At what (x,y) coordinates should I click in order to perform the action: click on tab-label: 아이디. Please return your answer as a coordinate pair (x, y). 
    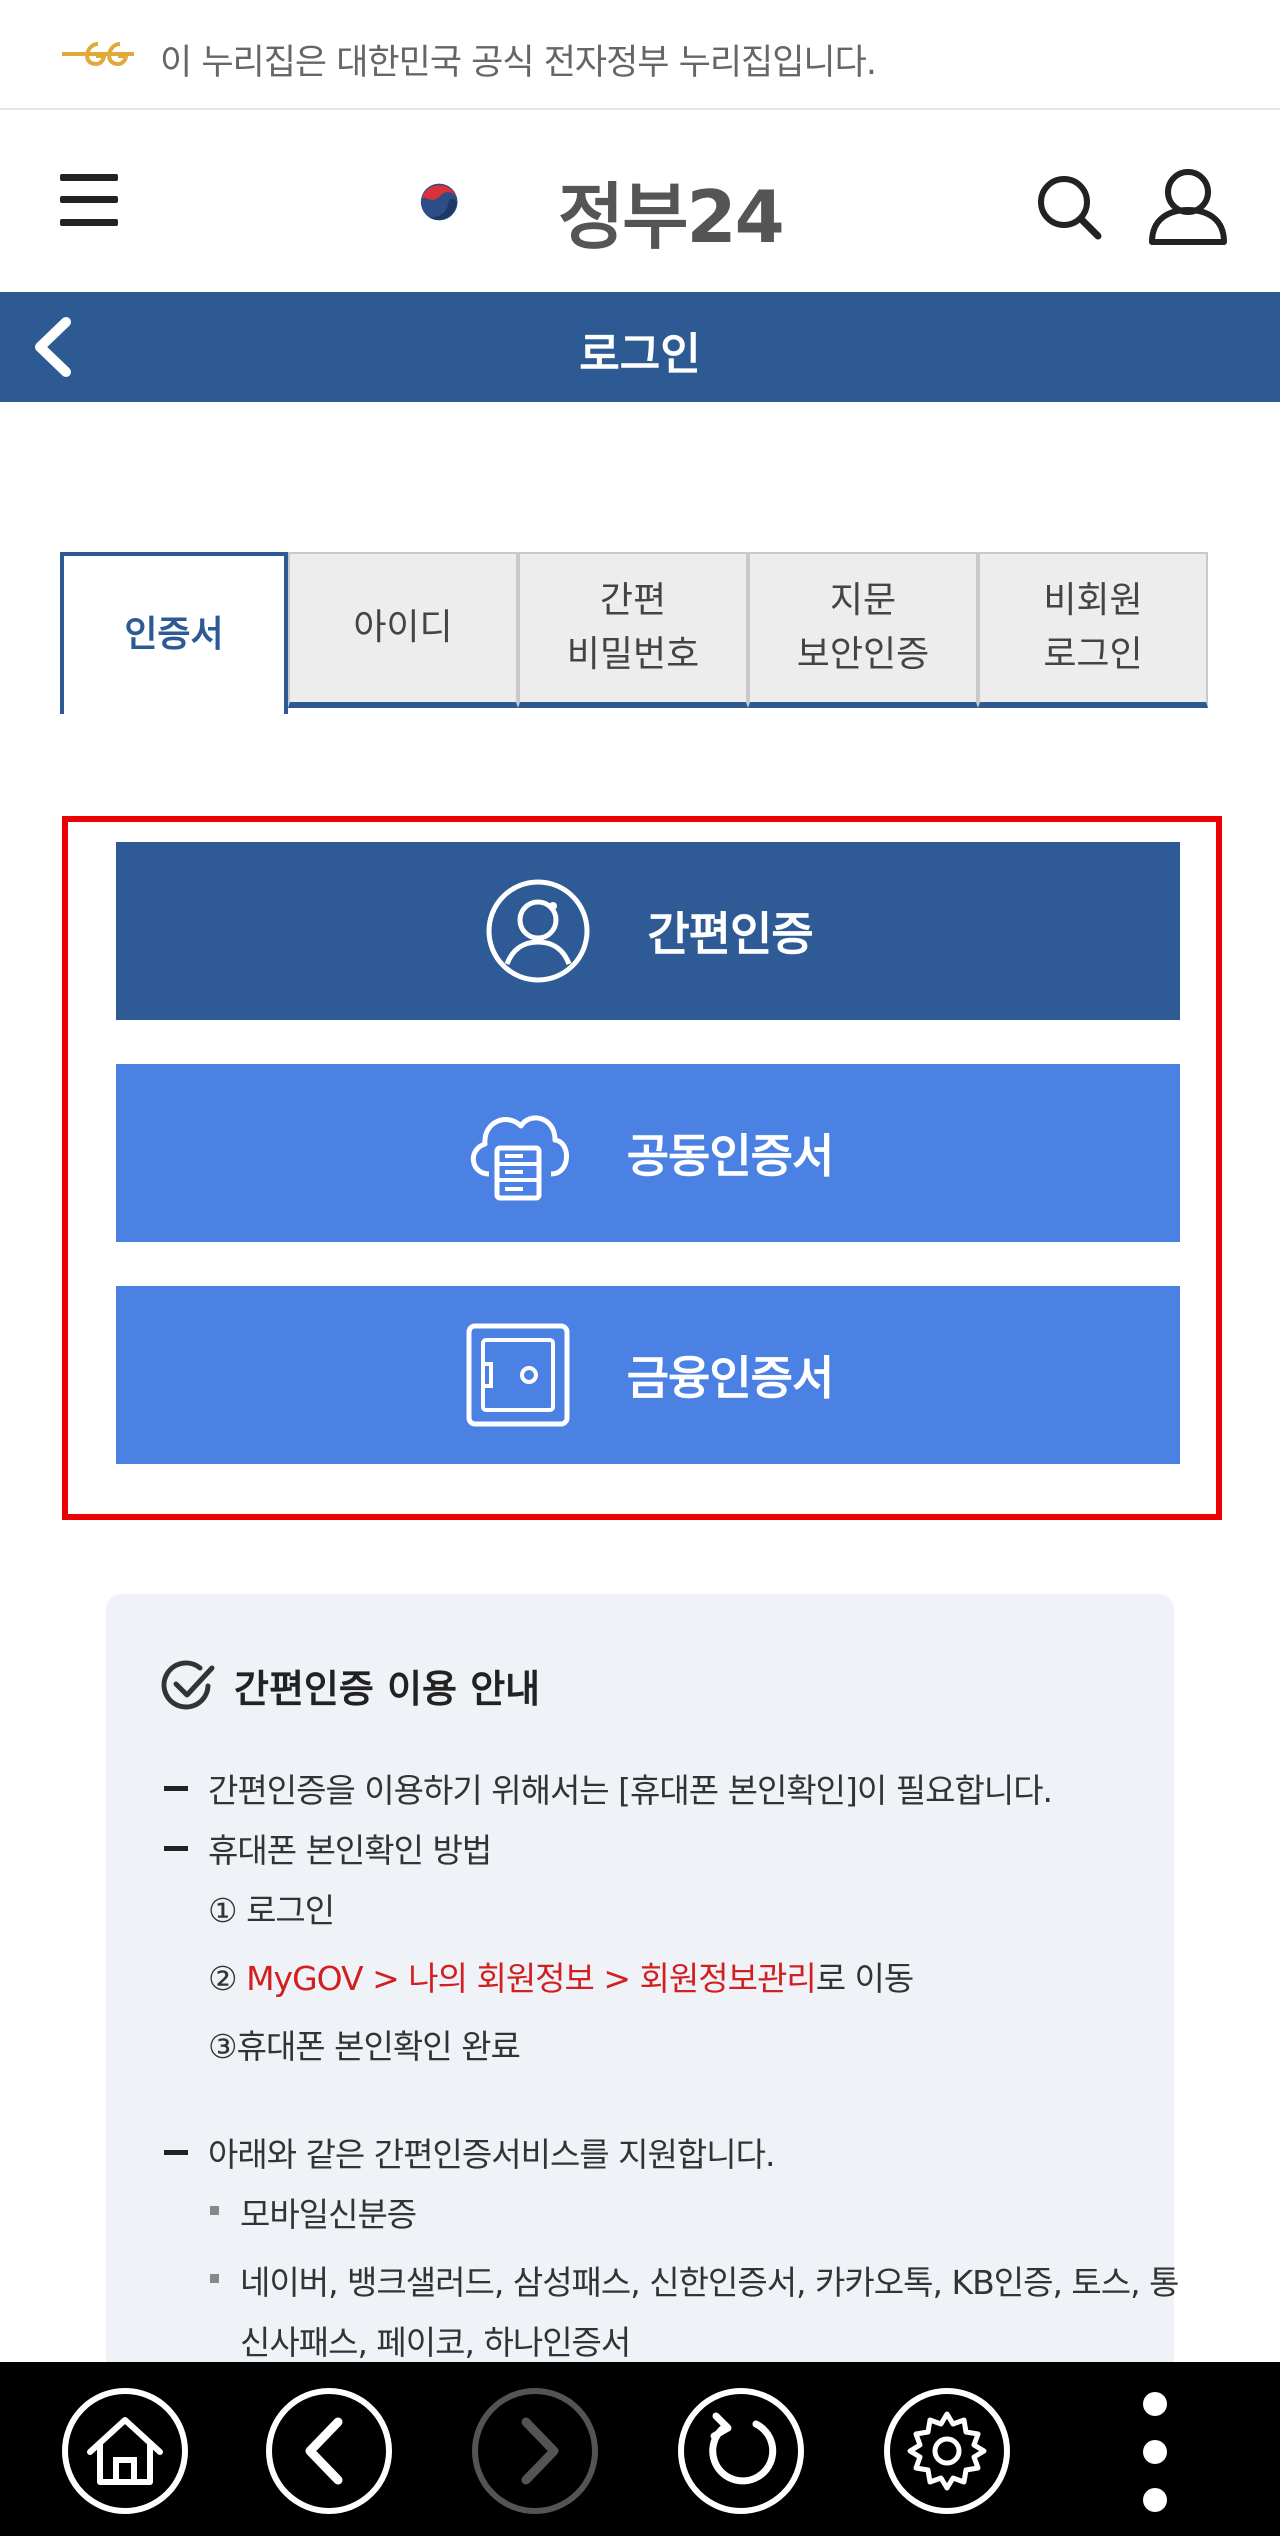
    Looking at the image, I should click on (403, 627).